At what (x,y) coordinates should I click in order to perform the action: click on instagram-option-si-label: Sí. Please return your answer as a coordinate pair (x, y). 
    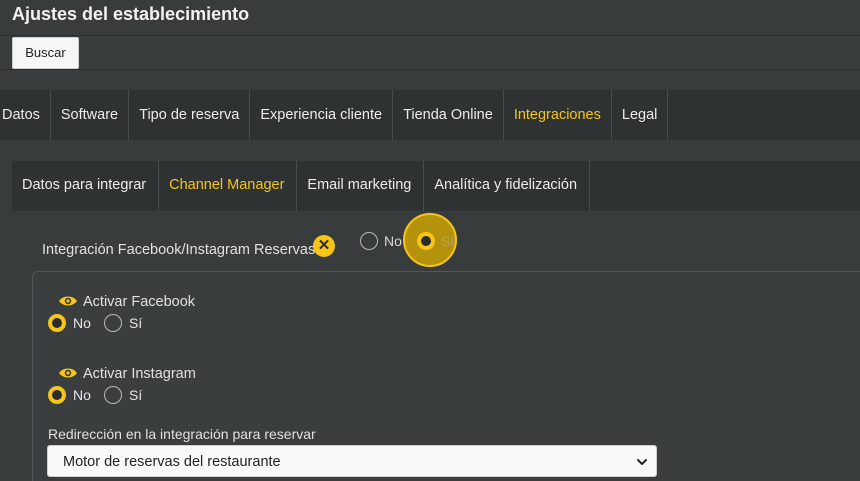
    Looking at the image, I should click on (136, 395).